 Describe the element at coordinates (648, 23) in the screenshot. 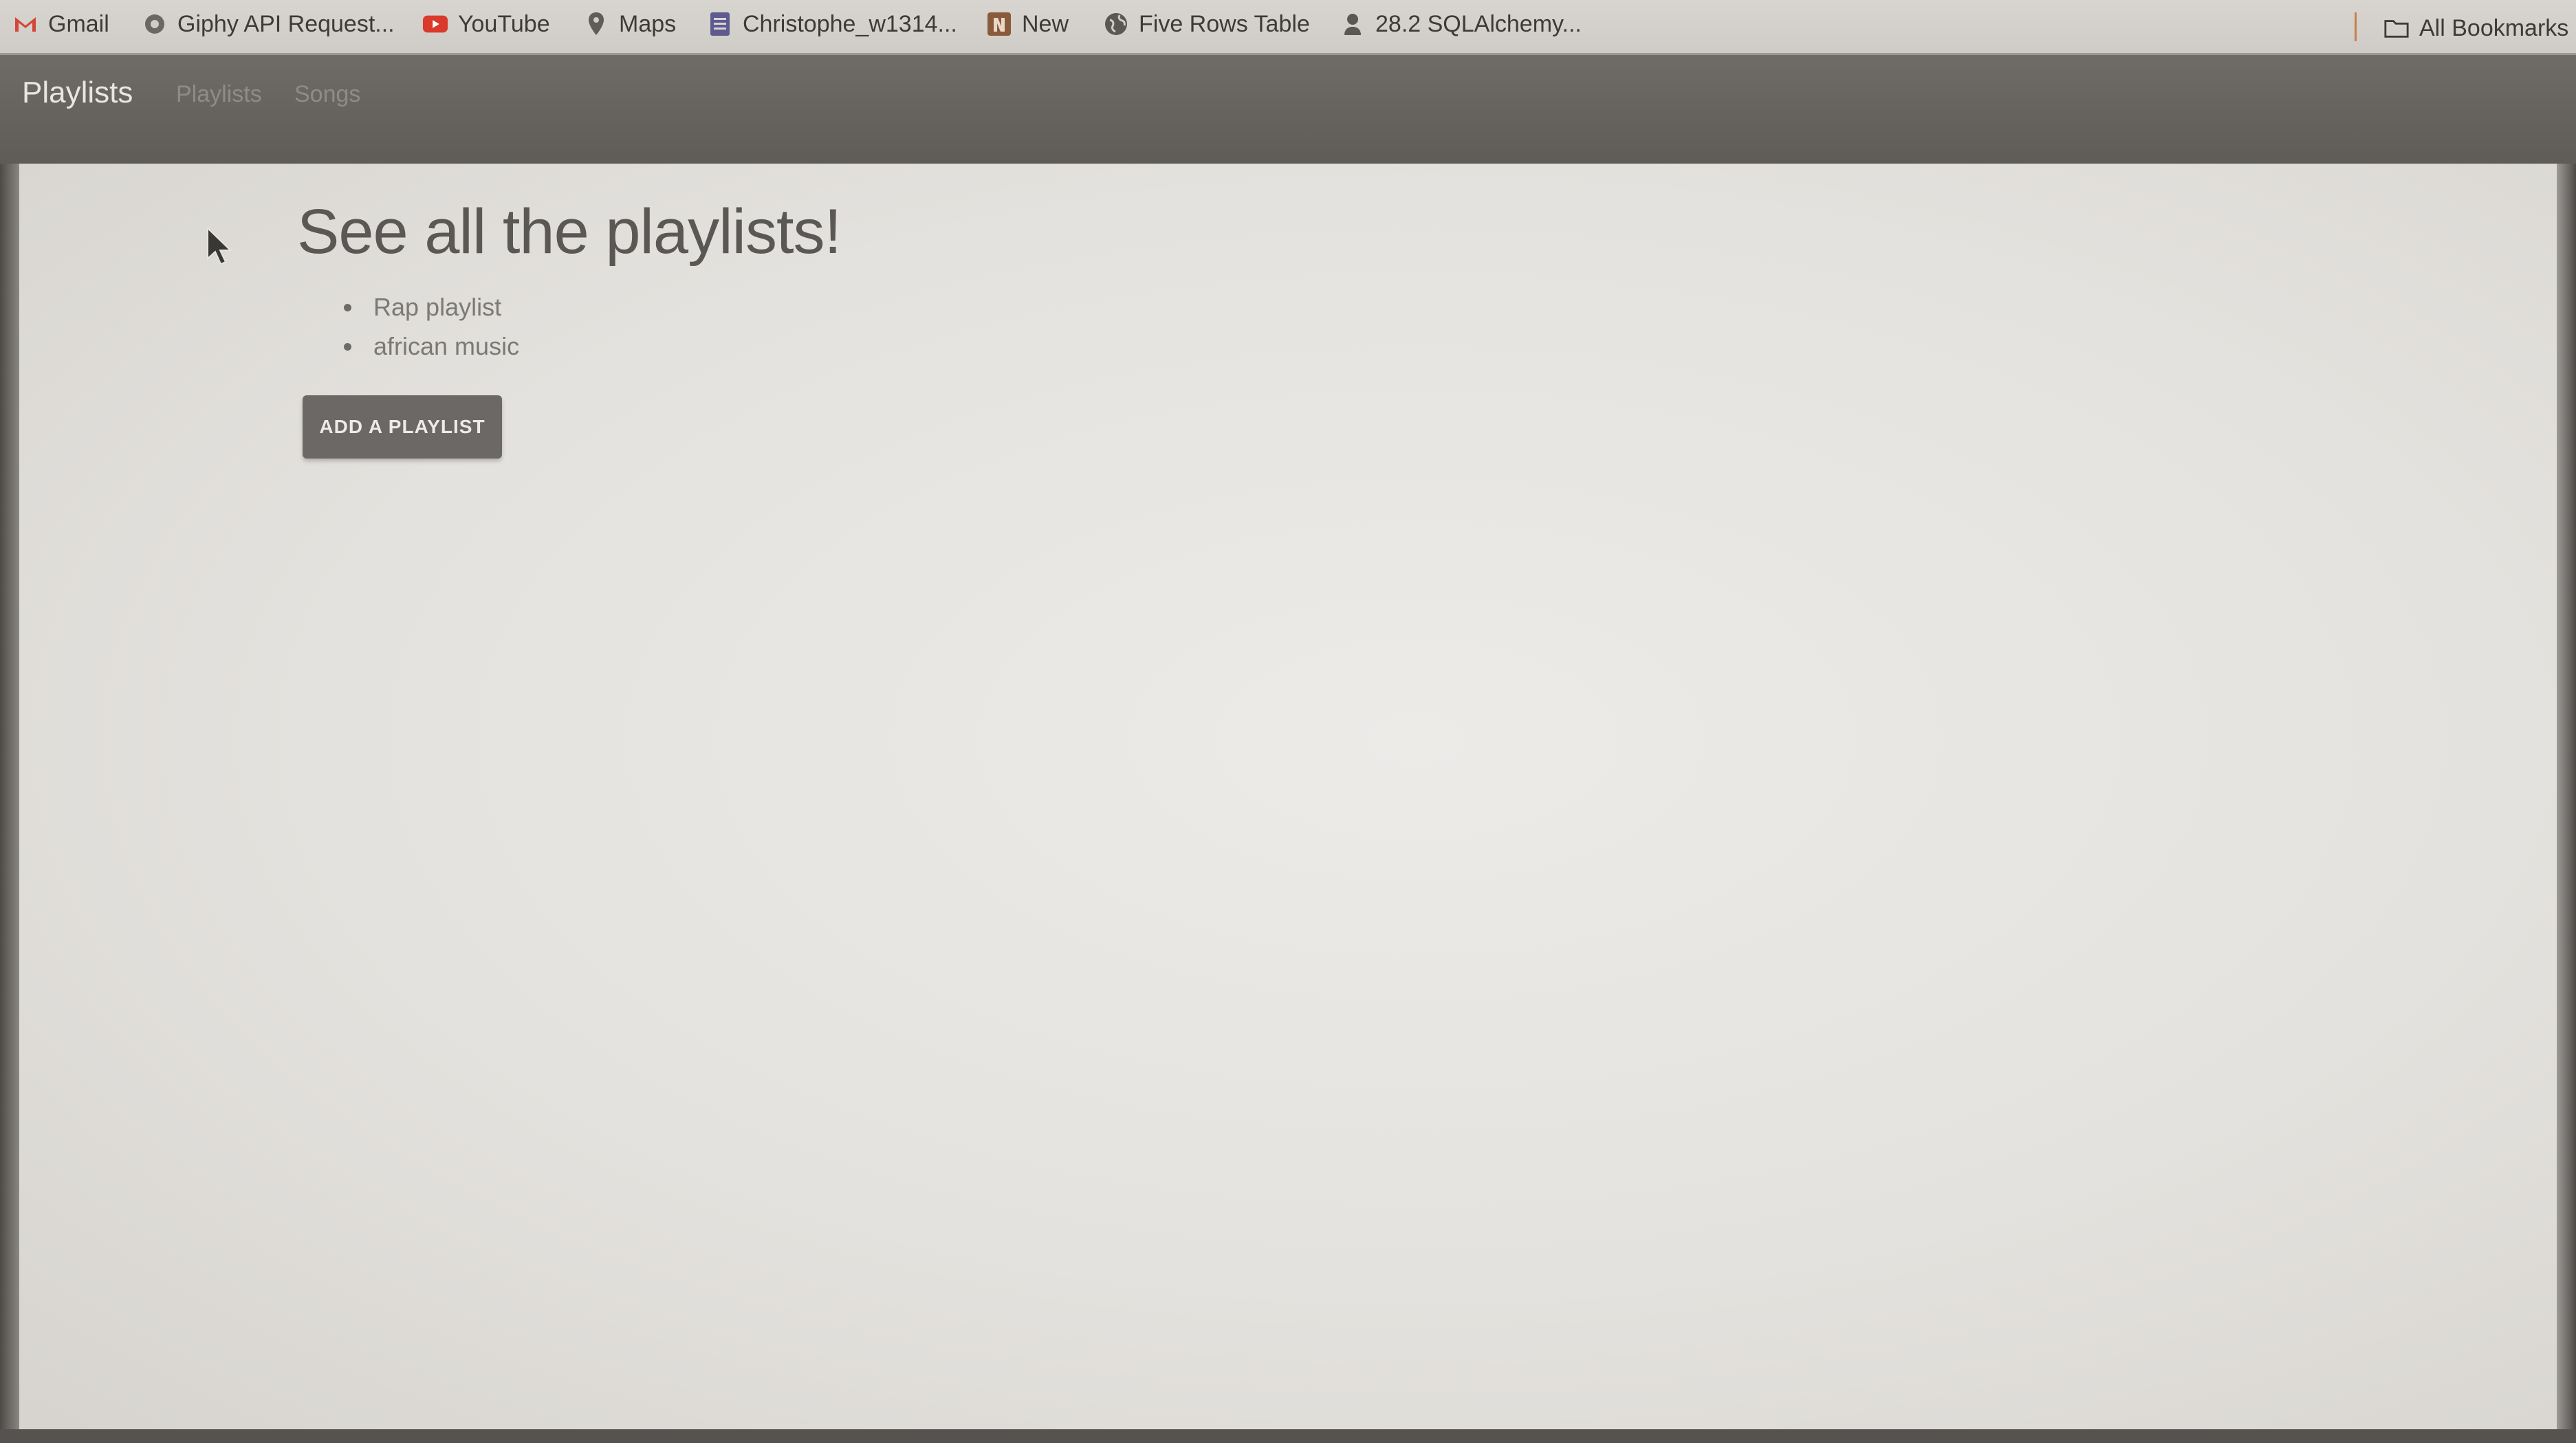

I see `bookmark-label: Maps` at that location.